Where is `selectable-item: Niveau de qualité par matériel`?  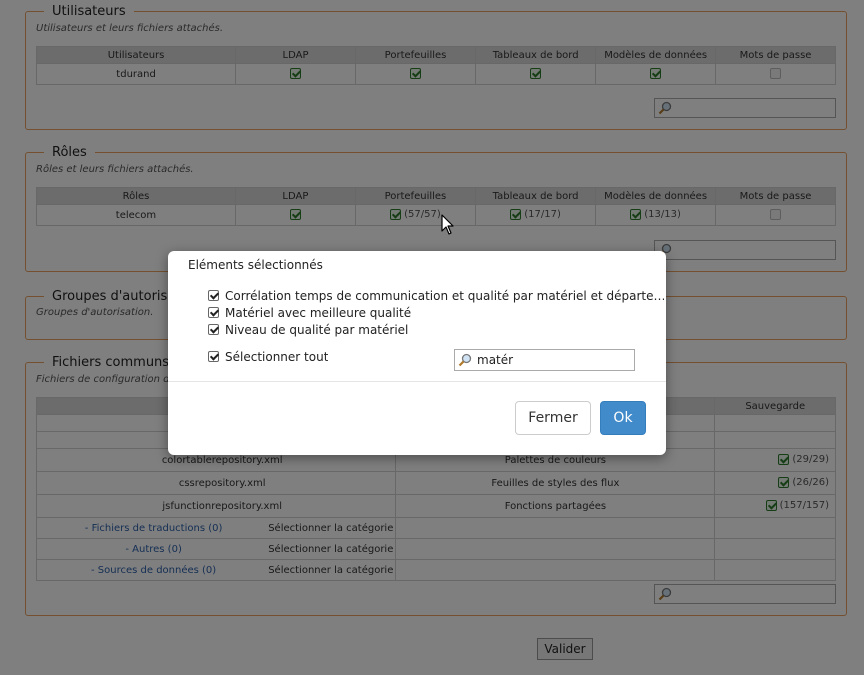
selectable-item: Niveau de qualité par matériel is located at coordinates (308, 330).